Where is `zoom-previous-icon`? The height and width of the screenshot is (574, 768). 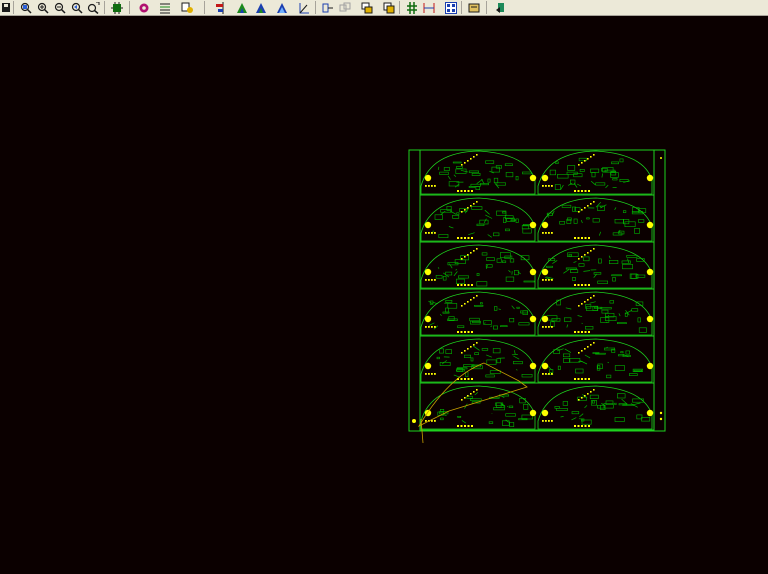
zoom-previous-icon is located at coordinates (76, 7).